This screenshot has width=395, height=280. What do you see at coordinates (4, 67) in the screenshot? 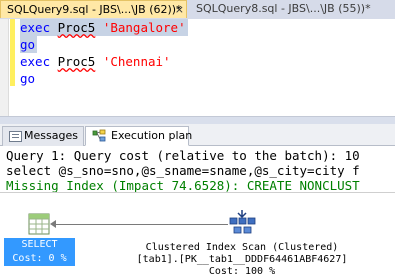
I see `editor-gutter` at bounding box center [4, 67].